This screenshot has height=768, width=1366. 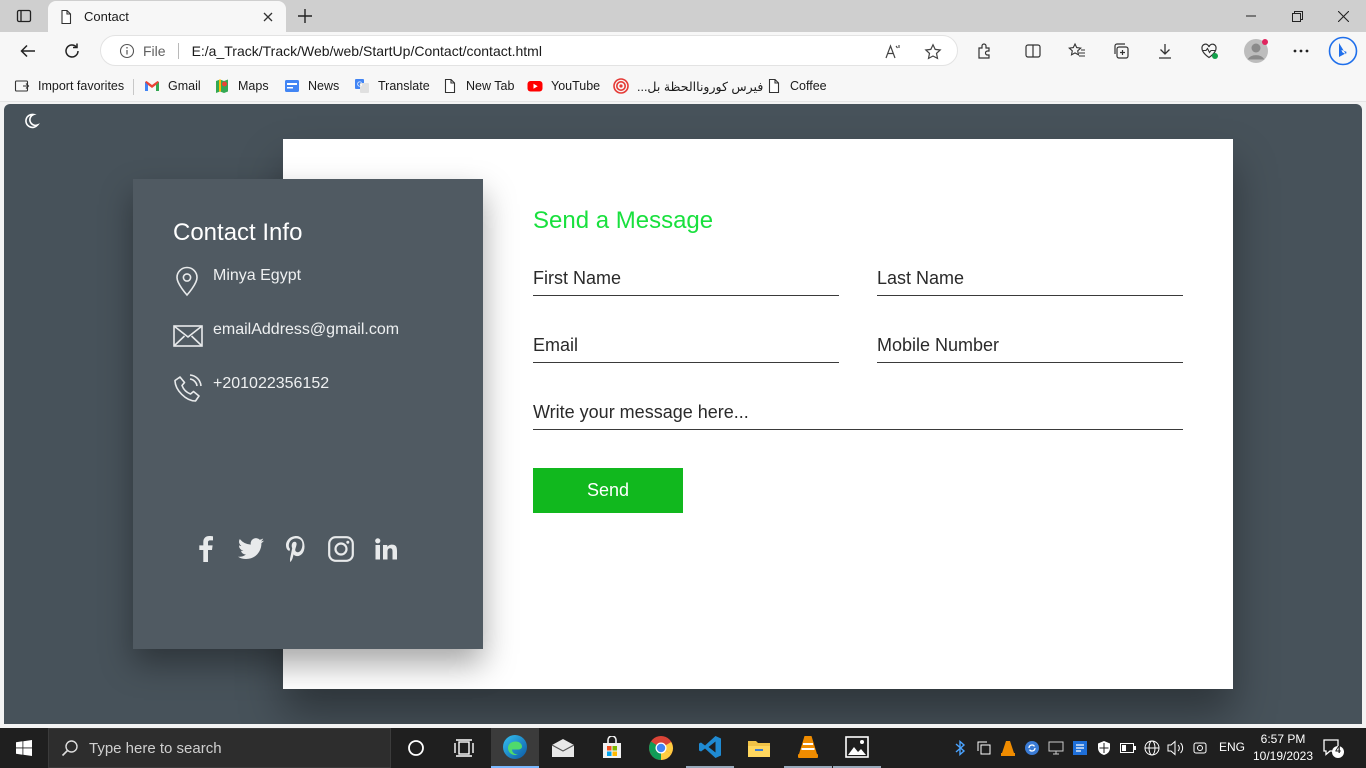 What do you see at coordinates (28, 51) in the screenshot?
I see `back-button` at bounding box center [28, 51].